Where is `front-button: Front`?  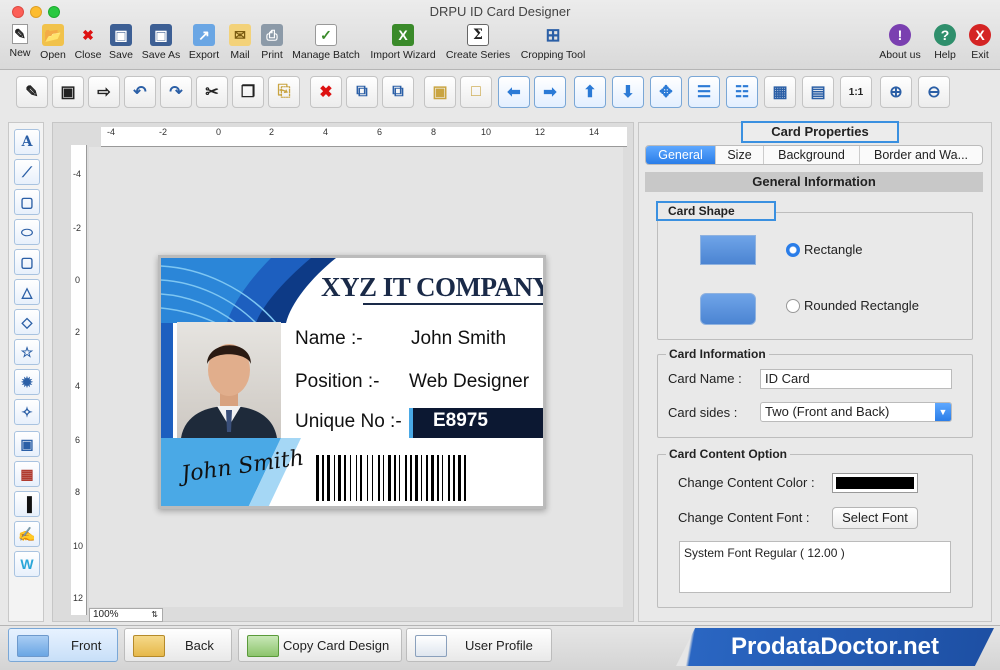
front-button: Front is located at coordinates (63, 645).